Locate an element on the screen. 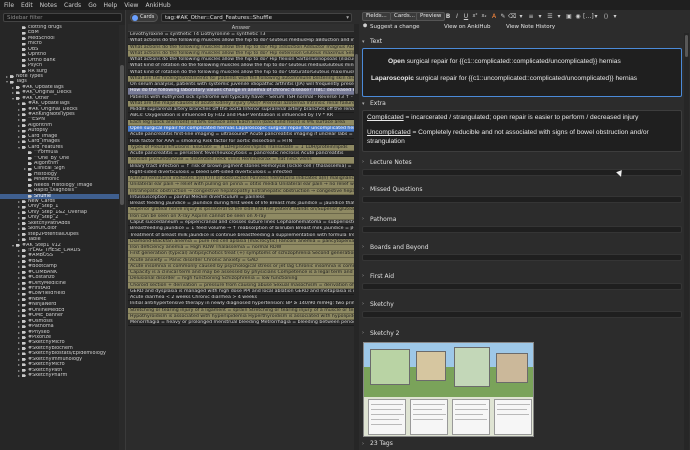 The height and width of the screenshot is (450, 690). missed-questions-field-editor is located at coordinates (522, 199).